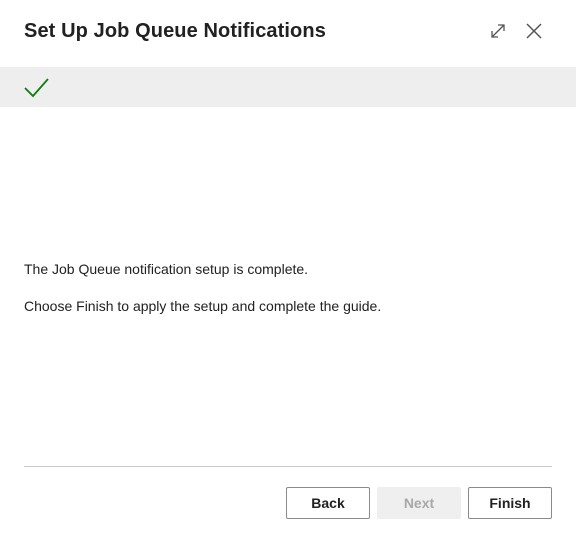  Describe the element at coordinates (175, 31) in the screenshot. I see `dialog-title: Set Up Job Queue Notifications` at that location.